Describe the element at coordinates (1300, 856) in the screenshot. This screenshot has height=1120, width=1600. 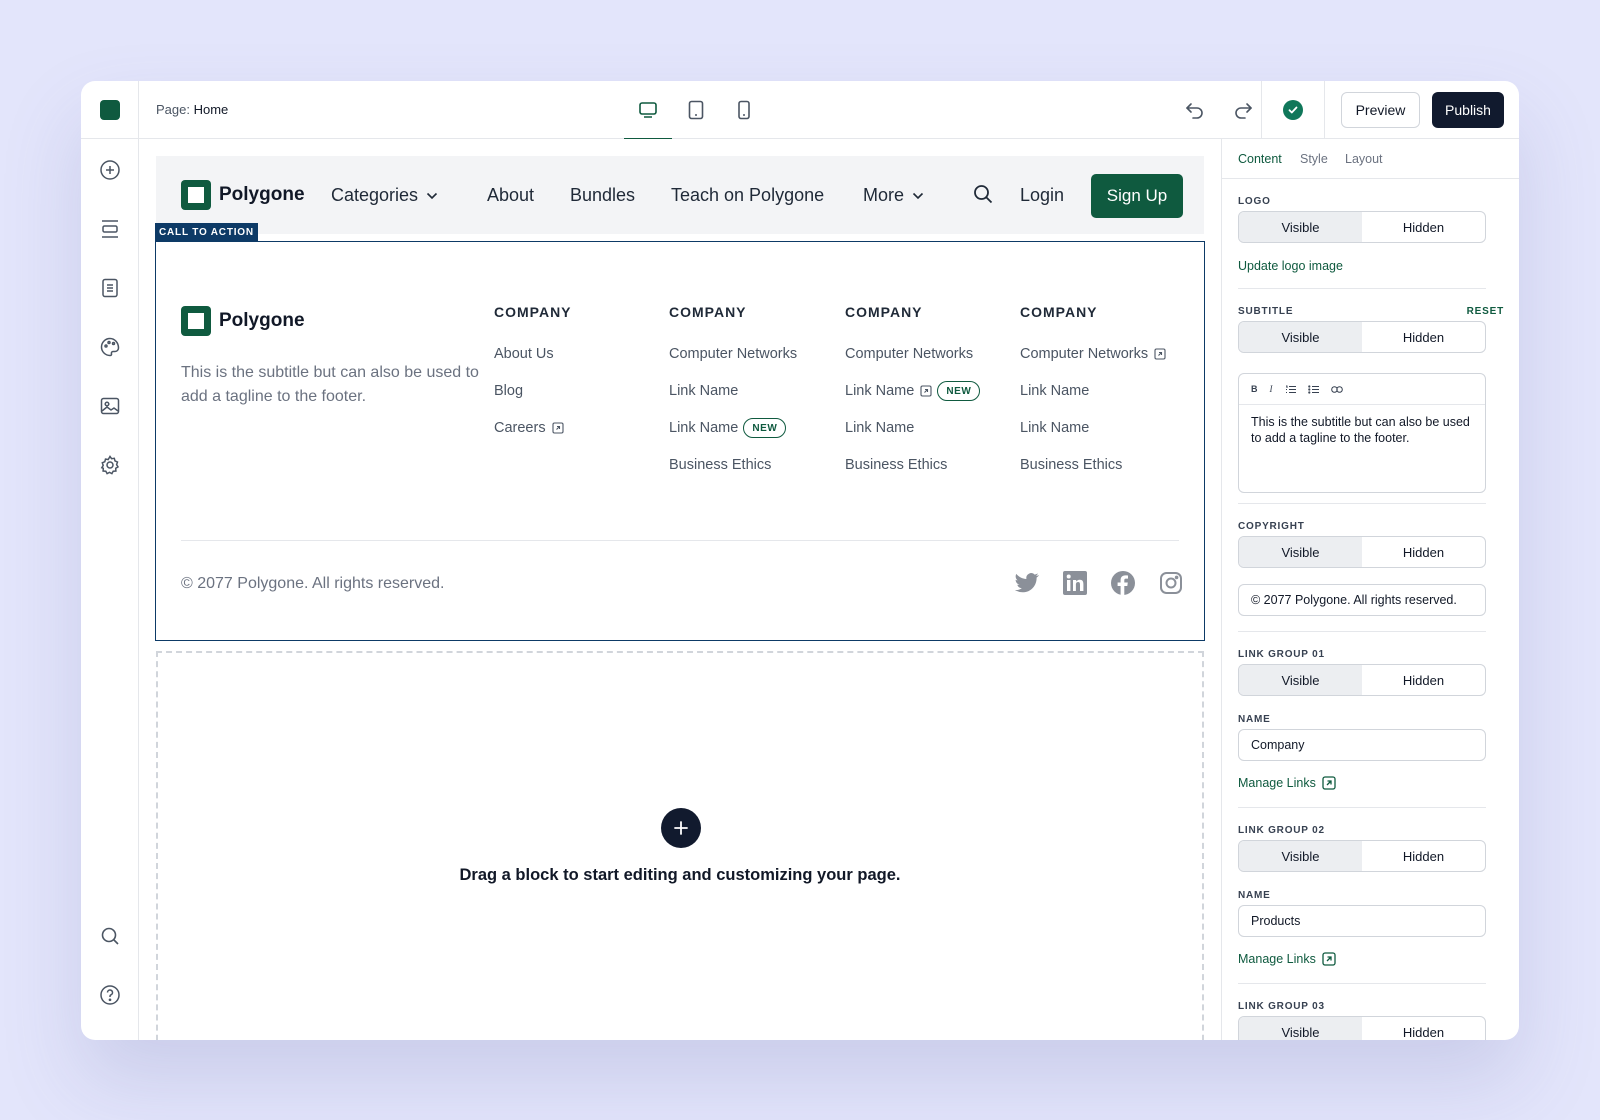
I see `link-group-02-visible-option: Visible` at that location.